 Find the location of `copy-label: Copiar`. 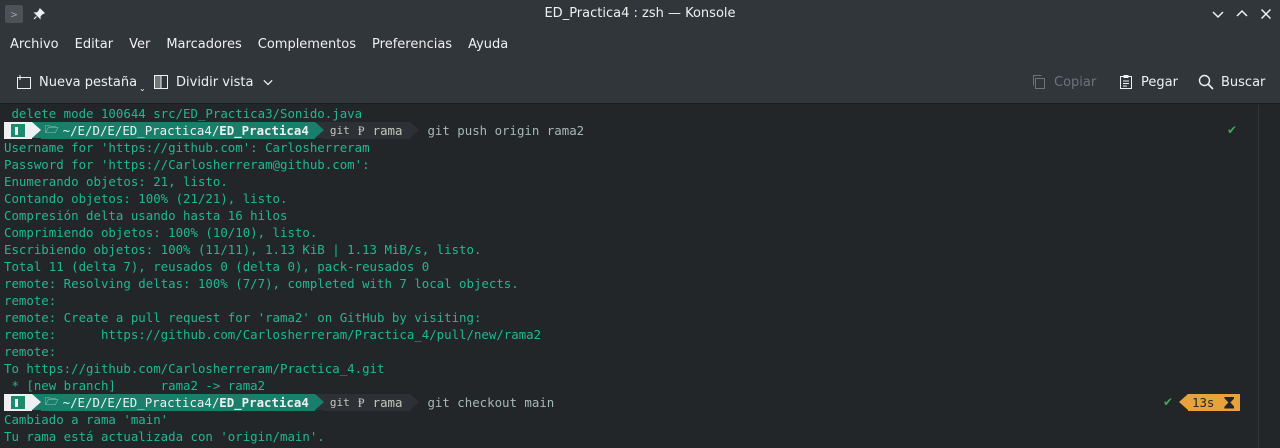

copy-label: Copiar is located at coordinates (1075, 82).